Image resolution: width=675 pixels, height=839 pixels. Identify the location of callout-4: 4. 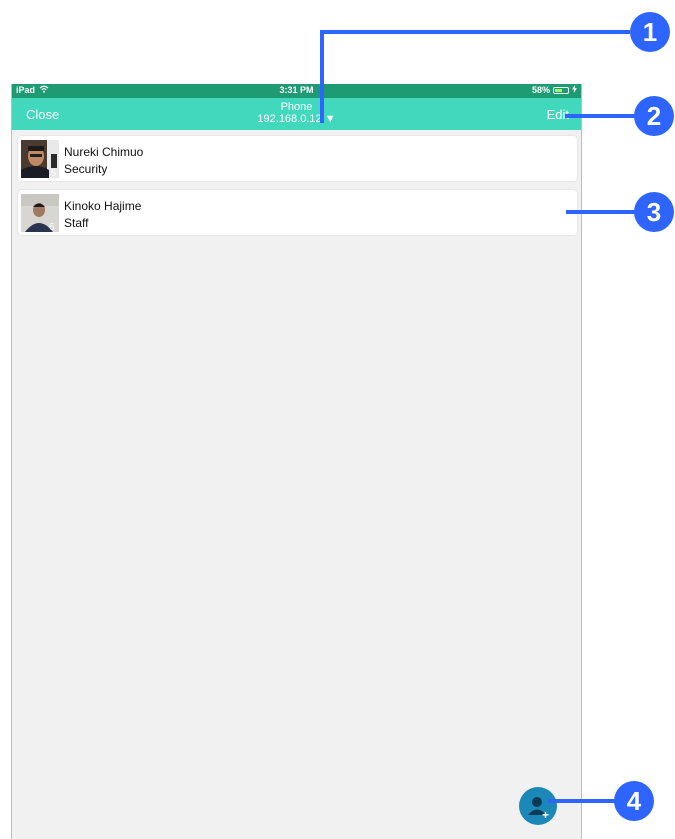
(634, 801).